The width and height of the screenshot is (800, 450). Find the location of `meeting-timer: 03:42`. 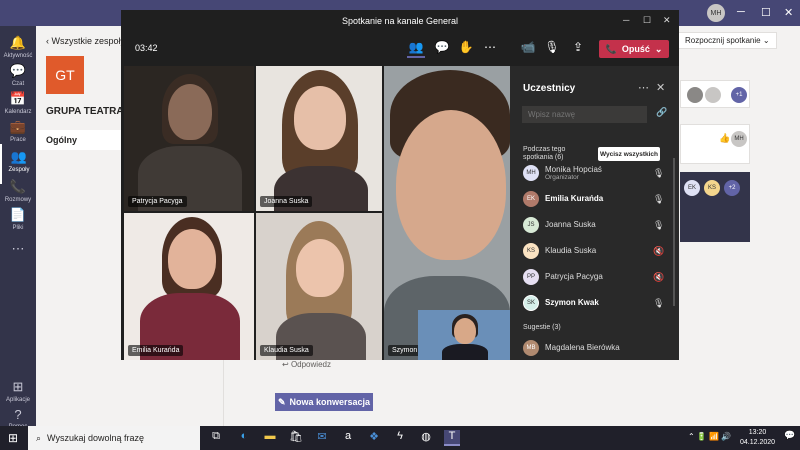

meeting-timer: 03:42 is located at coordinates (146, 48).